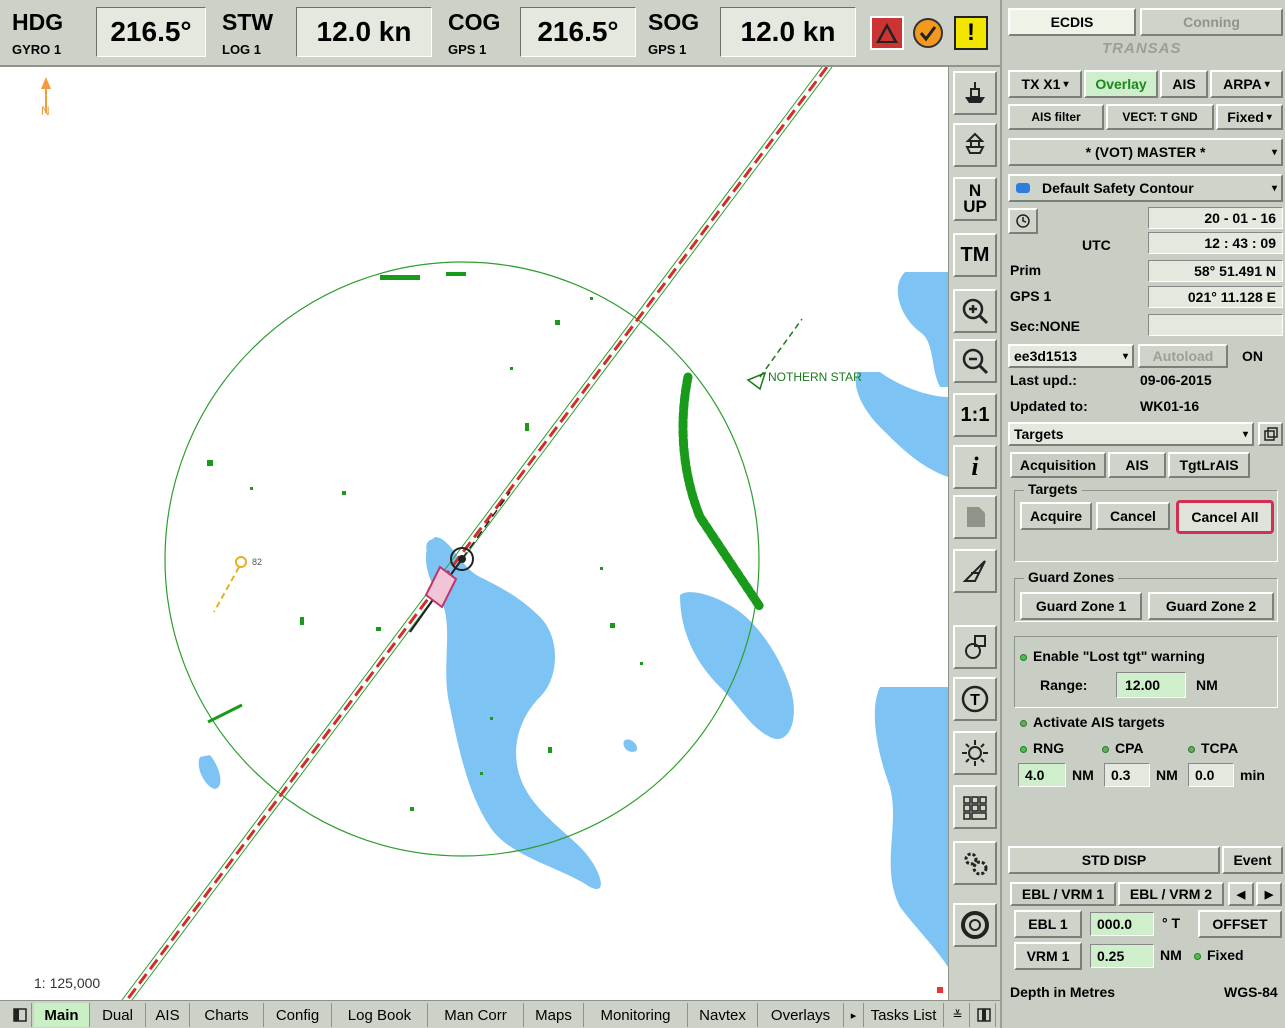 This screenshot has height=1028, width=1285. Describe the element at coordinates (1160, 117) in the screenshot. I see `vect-button: VECT: T GND` at that location.